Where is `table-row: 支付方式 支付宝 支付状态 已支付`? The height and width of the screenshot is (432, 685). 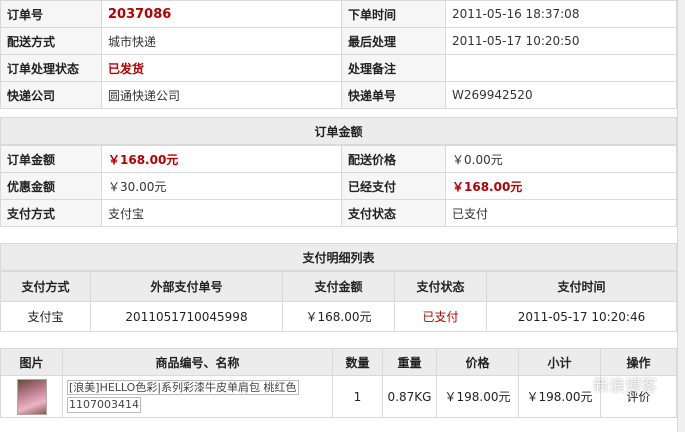 table-row: 支付方式 支付宝 支付状态 已支付 is located at coordinates (338, 213).